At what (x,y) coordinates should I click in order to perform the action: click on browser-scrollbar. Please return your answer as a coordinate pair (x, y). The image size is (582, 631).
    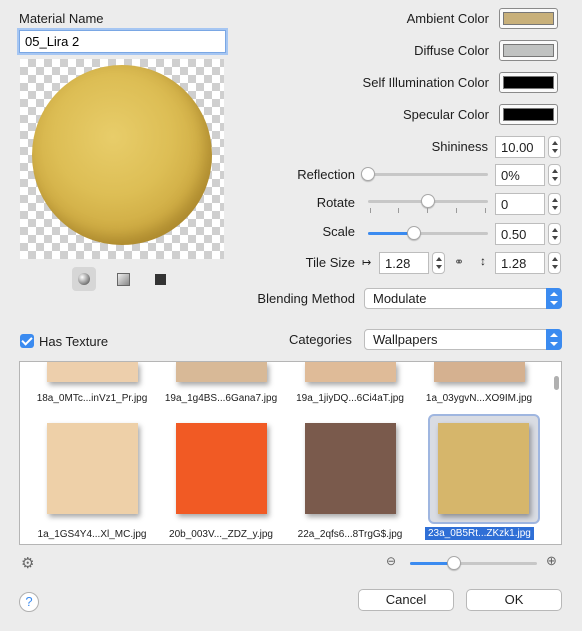
    Looking at the image, I should click on (556, 383).